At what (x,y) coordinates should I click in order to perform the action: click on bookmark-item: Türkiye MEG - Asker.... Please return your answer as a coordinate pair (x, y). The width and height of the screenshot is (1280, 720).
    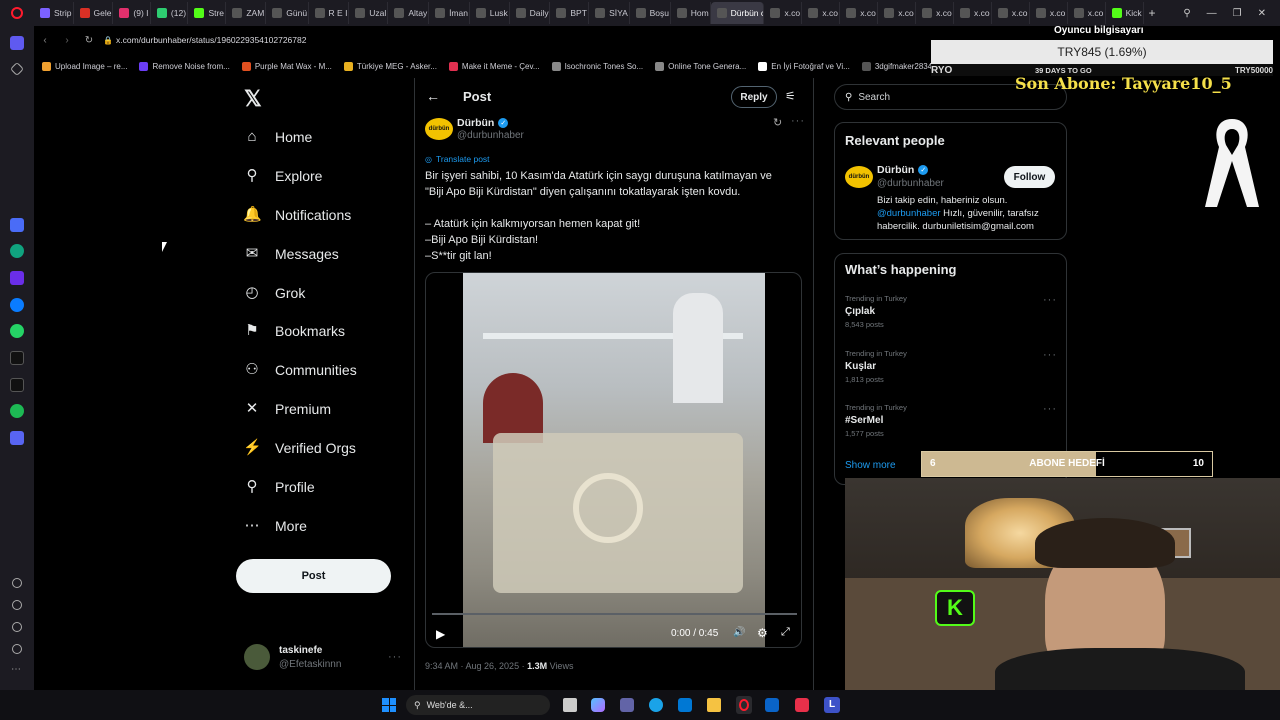
    Looking at the image, I should click on (390, 66).